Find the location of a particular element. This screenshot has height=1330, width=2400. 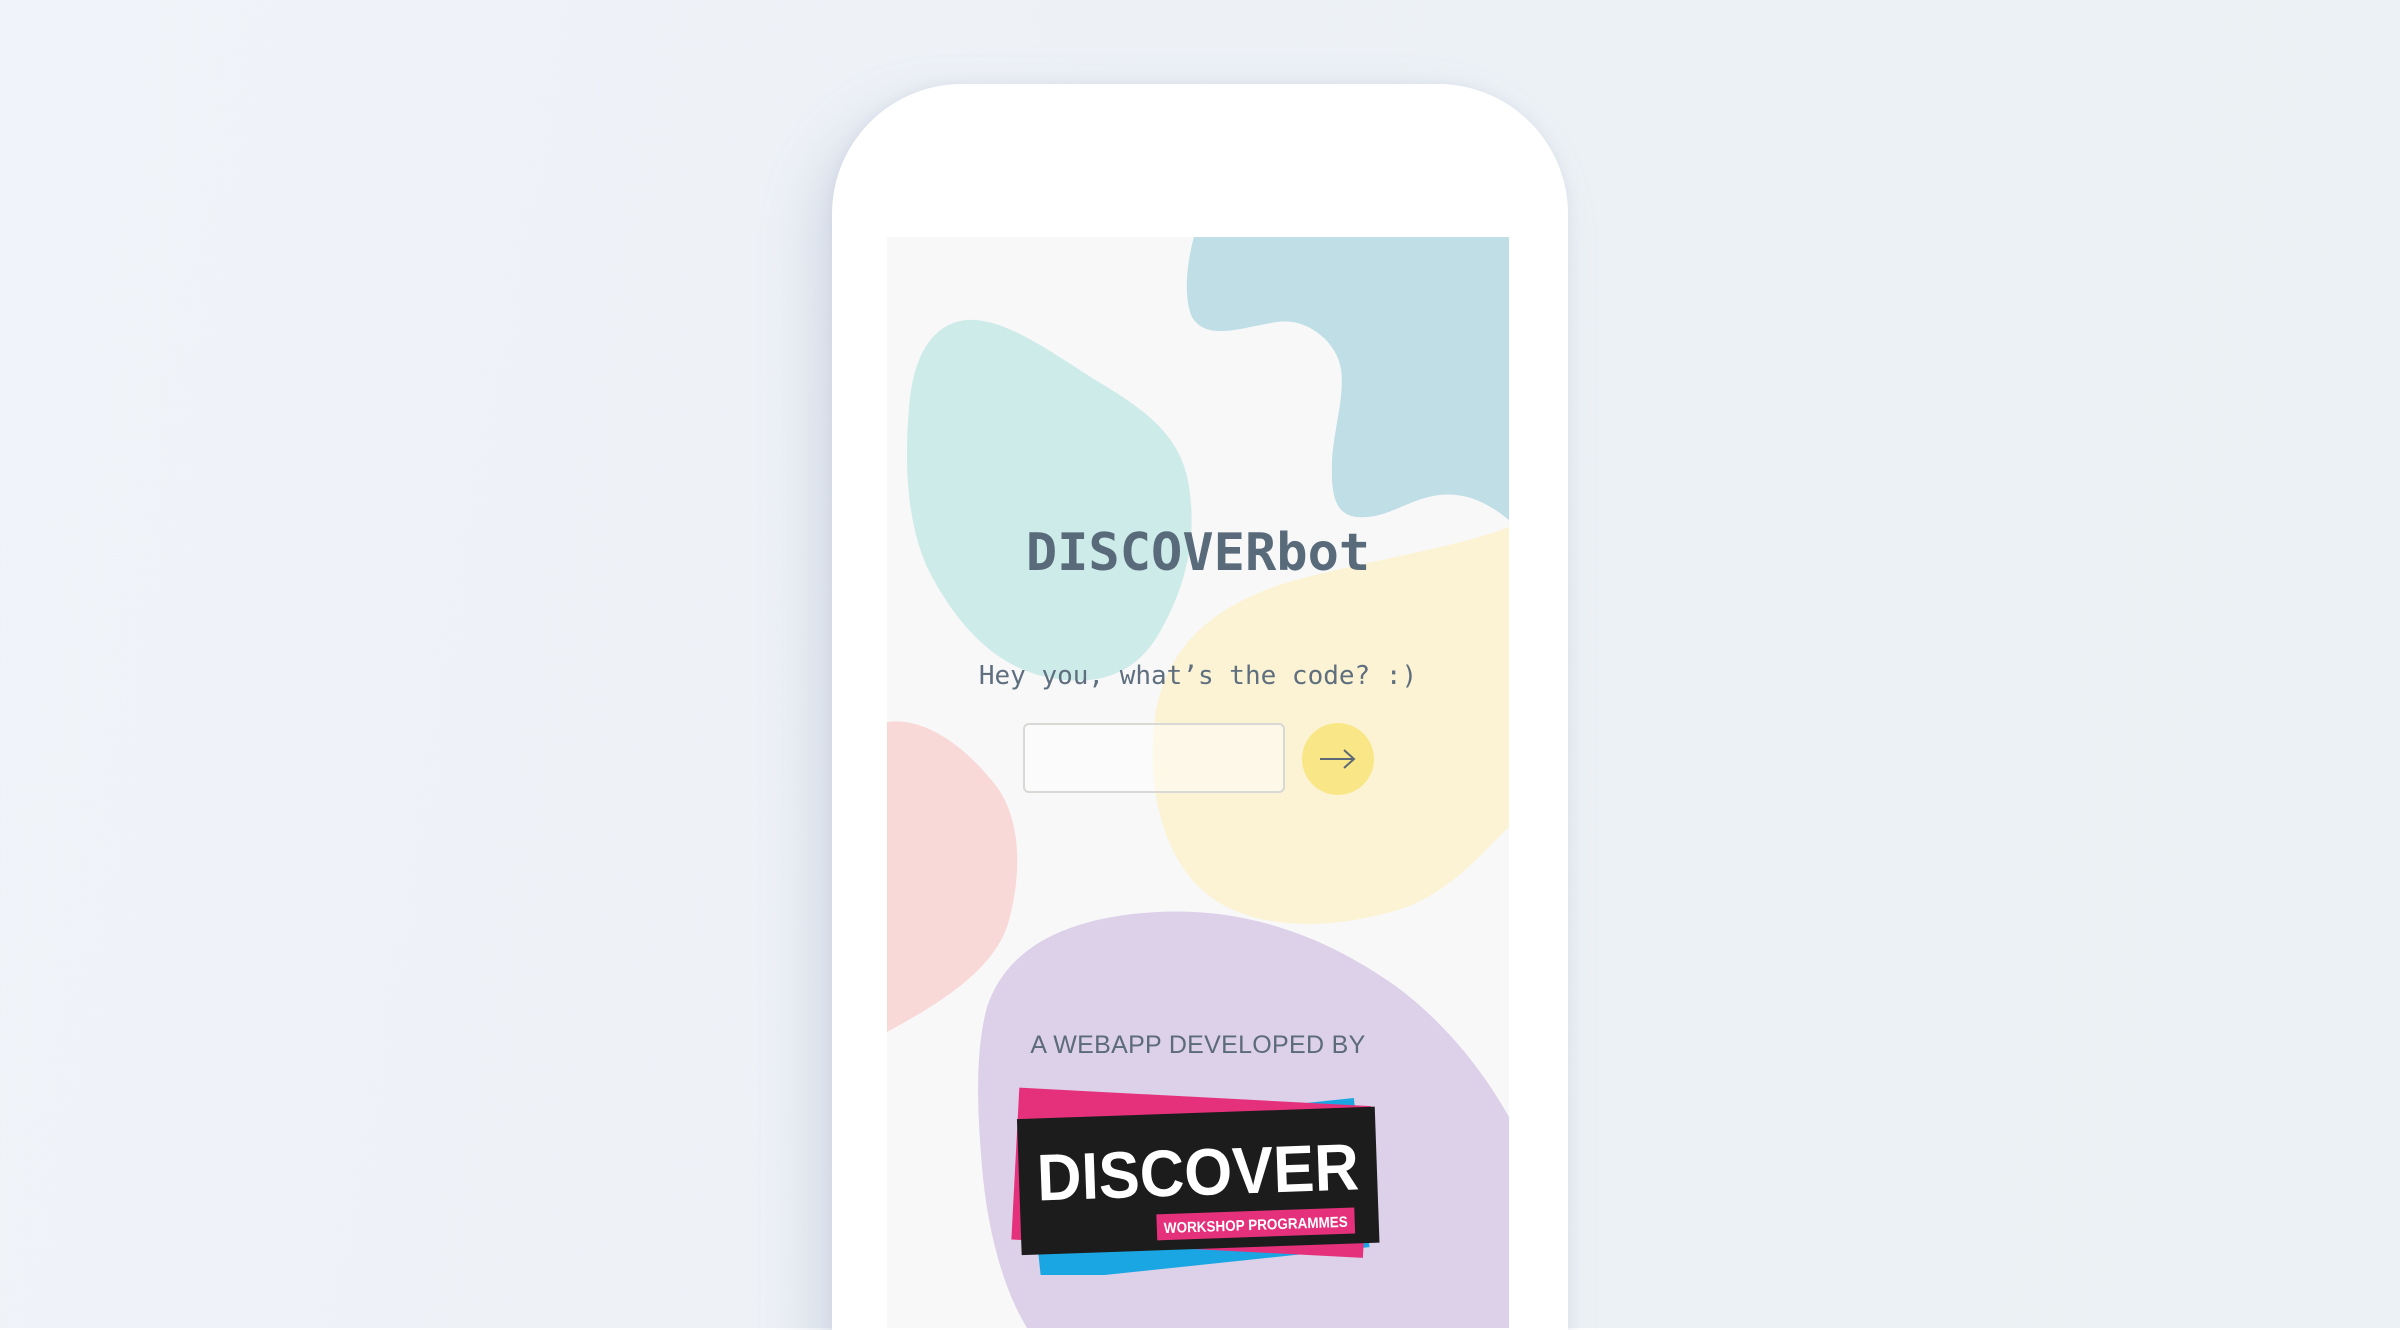

logo-main-text: DISCOVER is located at coordinates (1198, 1171).